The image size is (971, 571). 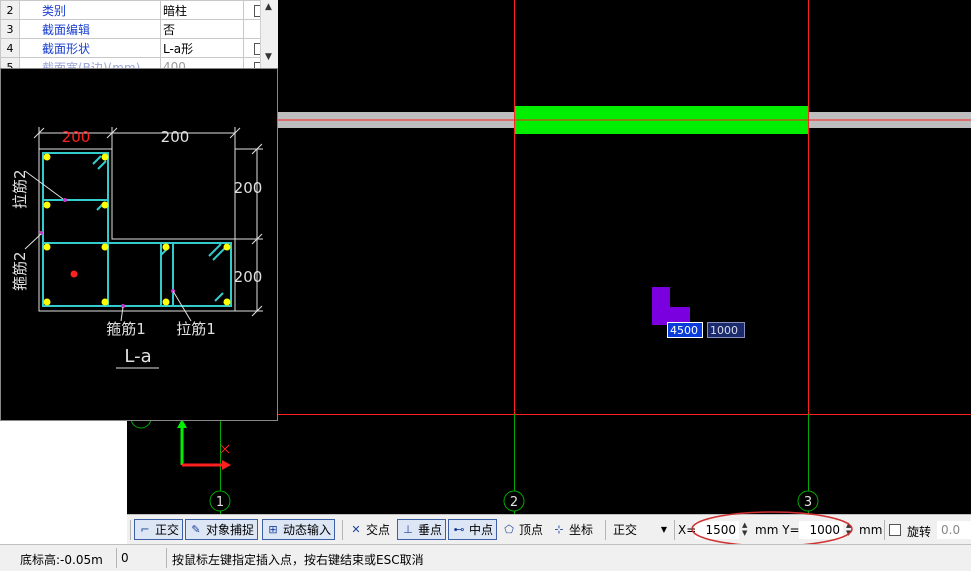 What do you see at coordinates (10, 62) in the screenshot?
I see `row-number: 5` at bounding box center [10, 62].